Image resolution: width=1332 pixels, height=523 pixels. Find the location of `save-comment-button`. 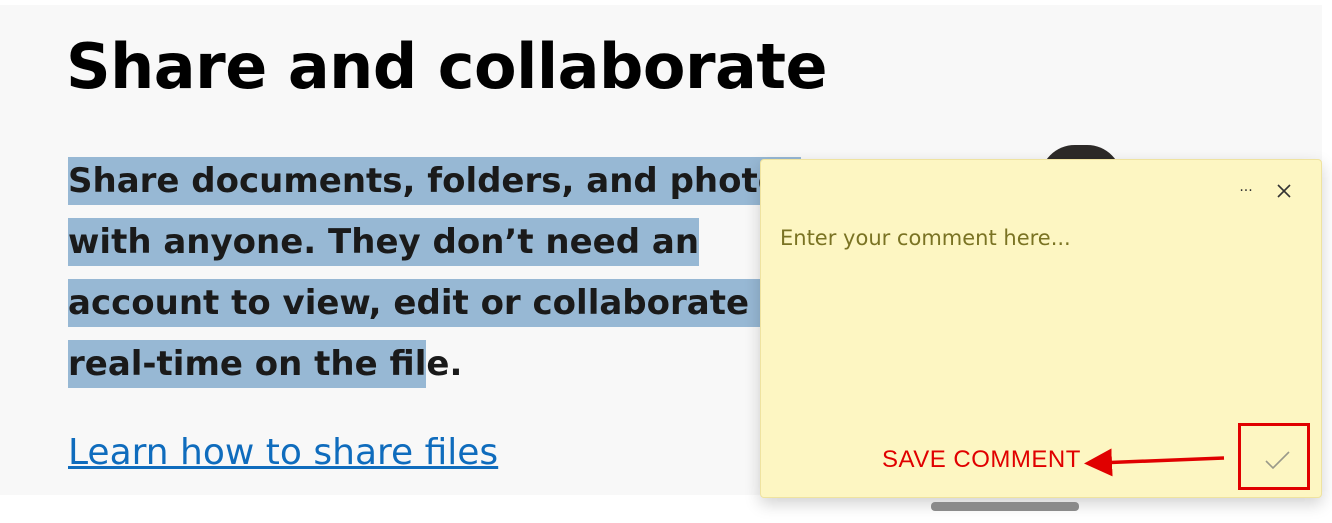

save-comment-button is located at coordinates (1274, 456).